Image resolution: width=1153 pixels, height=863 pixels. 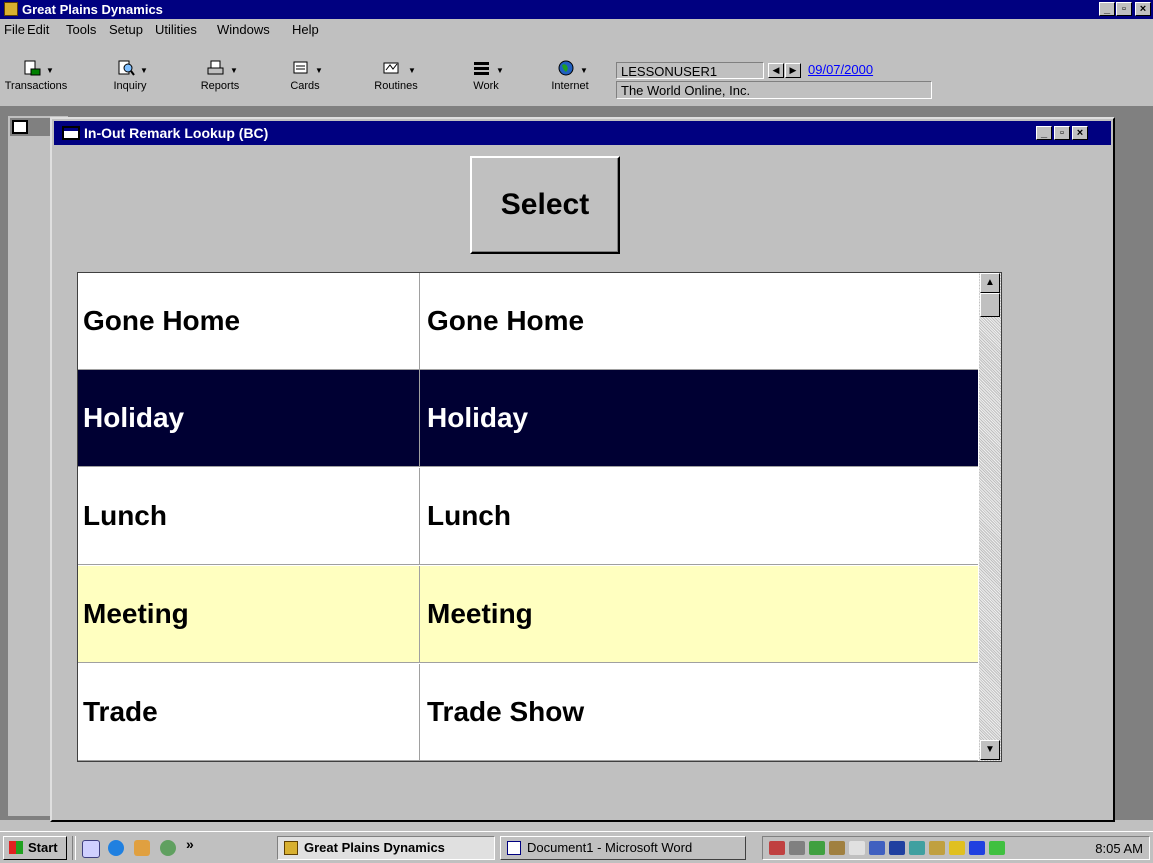 I want to click on app-restore-button: ▫, so click(x=1124, y=9).